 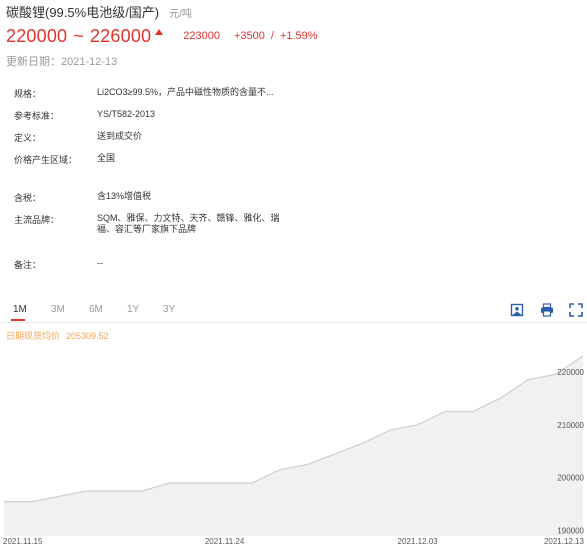 I want to click on y-tick-label: 220000, so click(x=570, y=372).